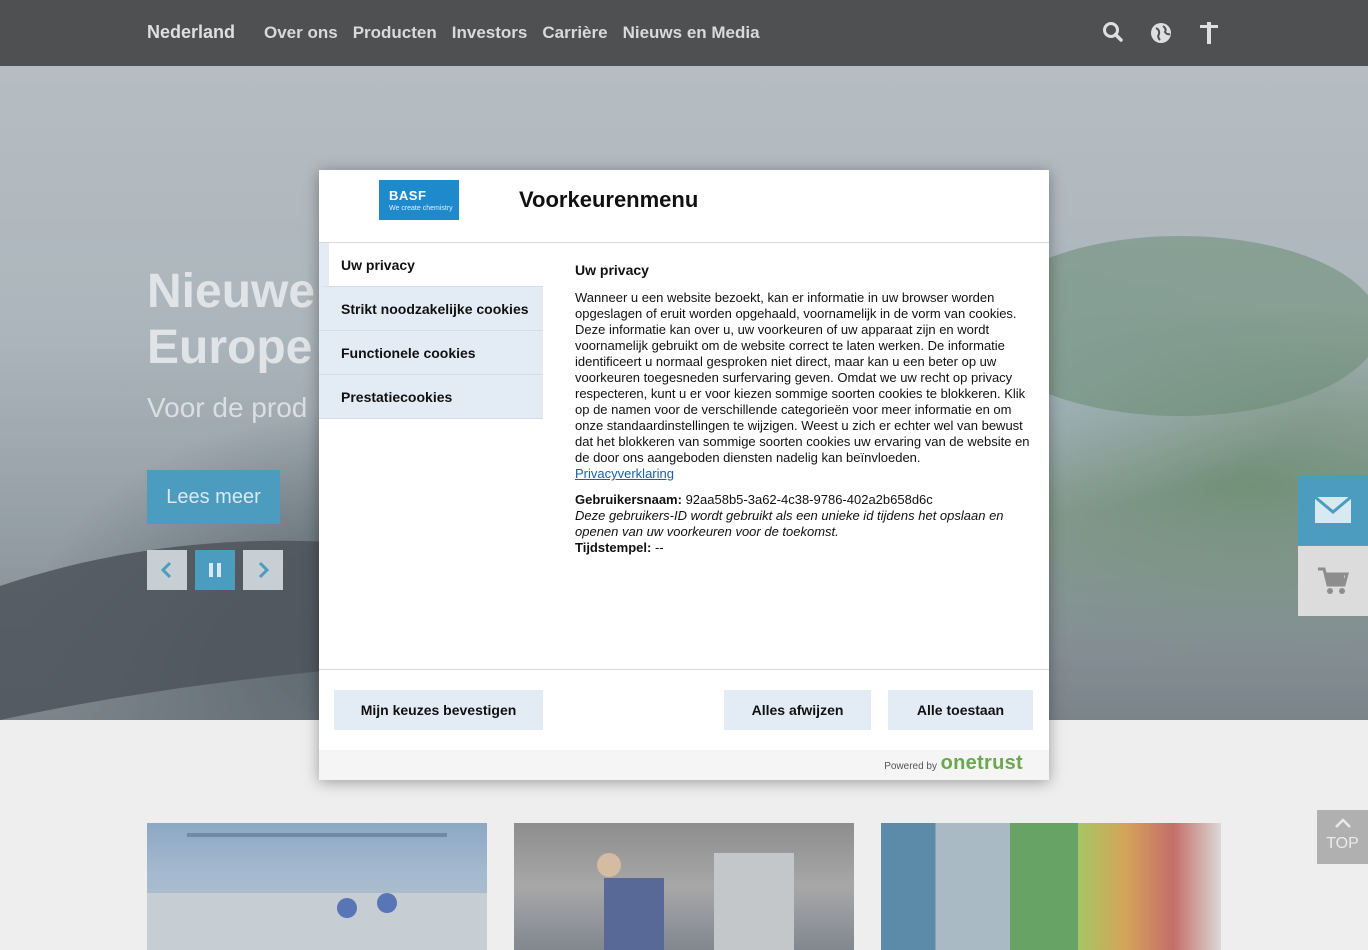 This screenshot has height=950, width=1368. I want to click on timestamp-value: --, so click(659, 547).